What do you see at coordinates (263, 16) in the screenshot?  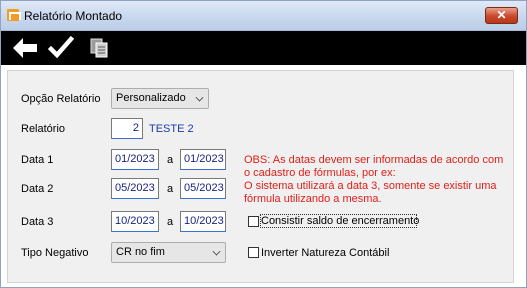 I see `title-bar: Relatório Montado ✕` at bounding box center [263, 16].